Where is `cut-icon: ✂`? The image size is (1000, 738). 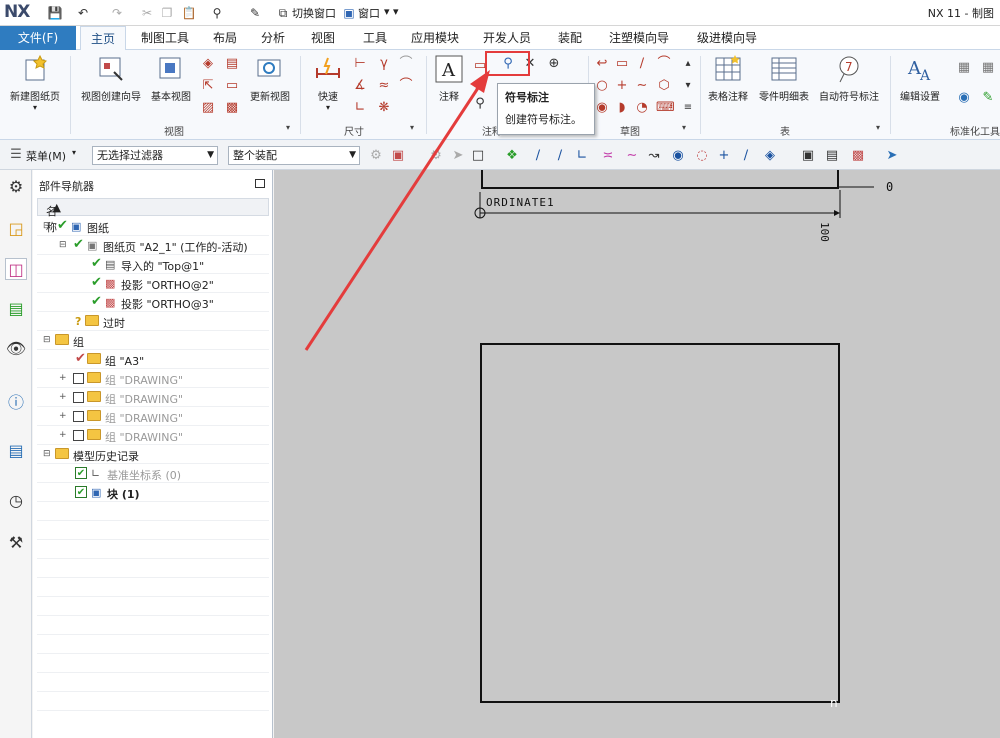
cut-icon: ✂ is located at coordinates (147, 13).